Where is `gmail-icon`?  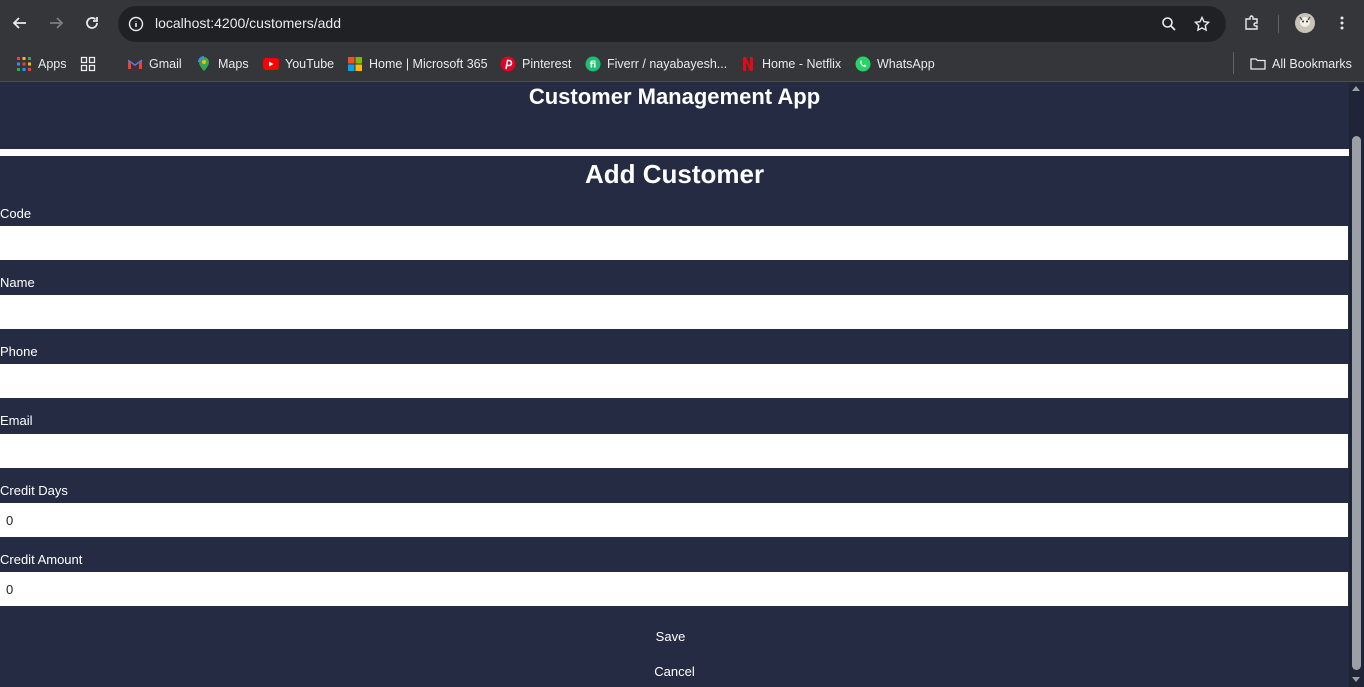
gmail-icon is located at coordinates (135, 64).